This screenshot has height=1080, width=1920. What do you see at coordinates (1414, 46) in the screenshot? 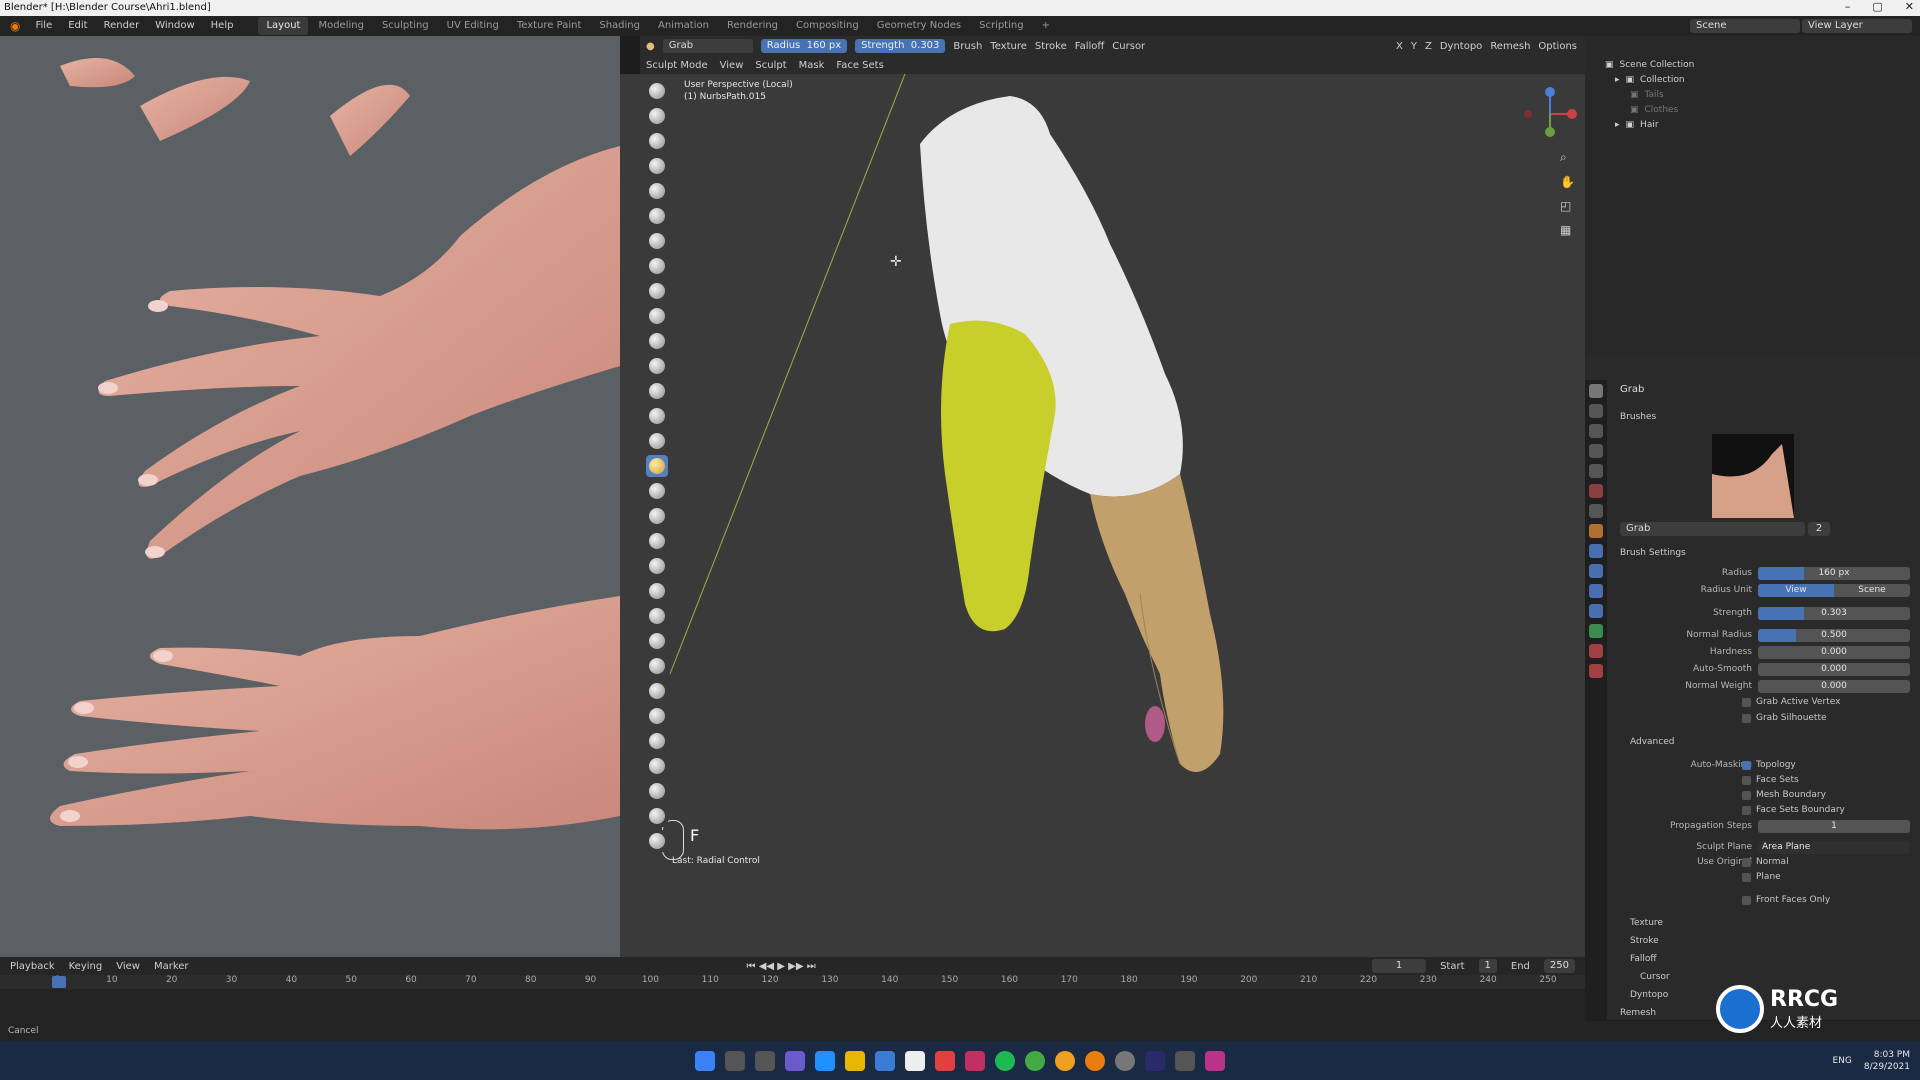
I see `symmetry-y: Y` at bounding box center [1414, 46].